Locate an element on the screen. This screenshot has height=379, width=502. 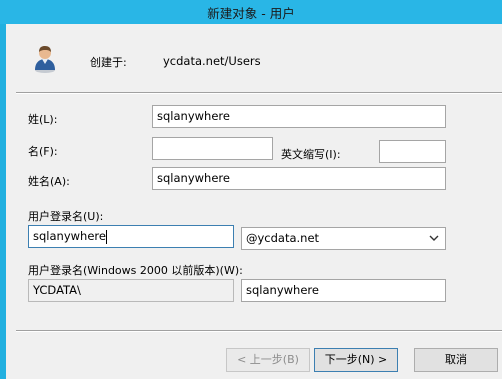
first-name-input is located at coordinates (212, 148).